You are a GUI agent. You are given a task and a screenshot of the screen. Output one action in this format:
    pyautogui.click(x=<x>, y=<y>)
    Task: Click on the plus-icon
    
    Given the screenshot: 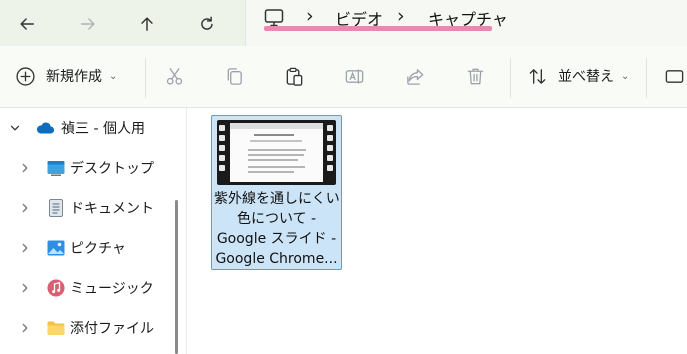 What is the action you would take?
    pyautogui.click(x=25, y=76)
    